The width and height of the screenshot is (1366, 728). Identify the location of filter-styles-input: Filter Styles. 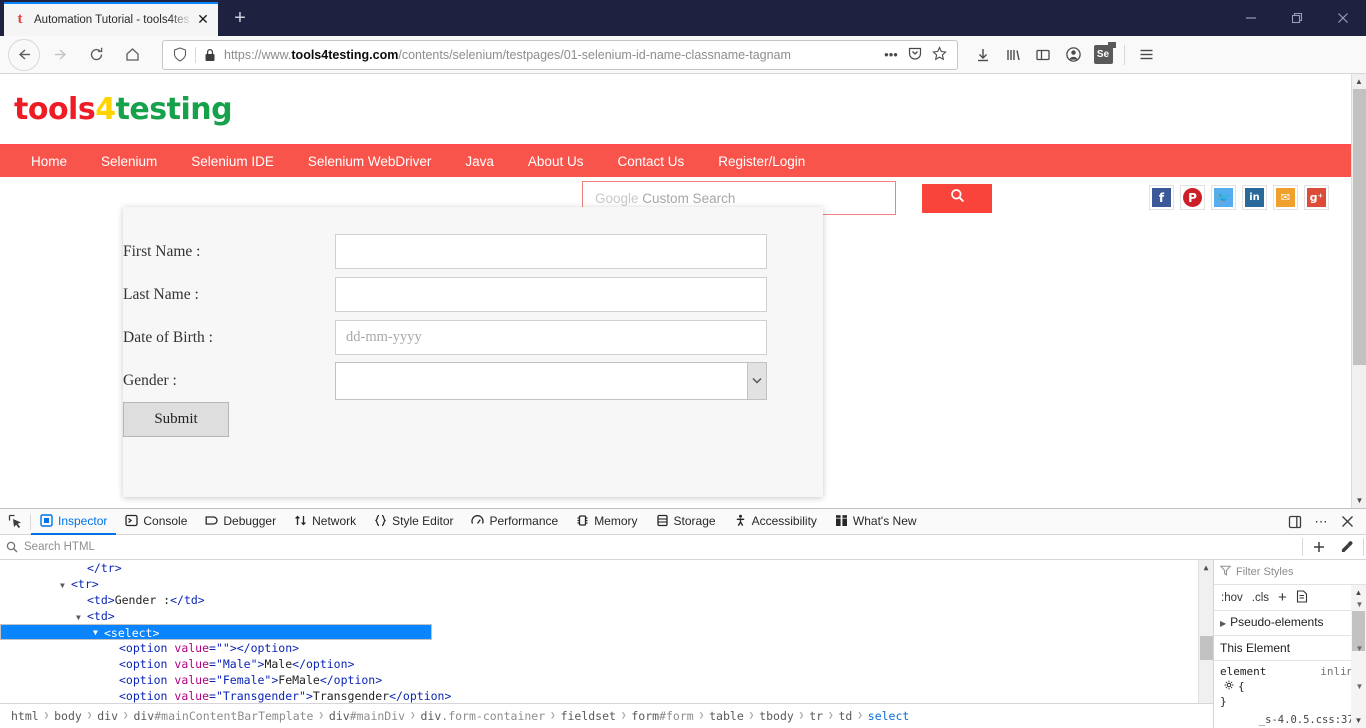
(1290, 572).